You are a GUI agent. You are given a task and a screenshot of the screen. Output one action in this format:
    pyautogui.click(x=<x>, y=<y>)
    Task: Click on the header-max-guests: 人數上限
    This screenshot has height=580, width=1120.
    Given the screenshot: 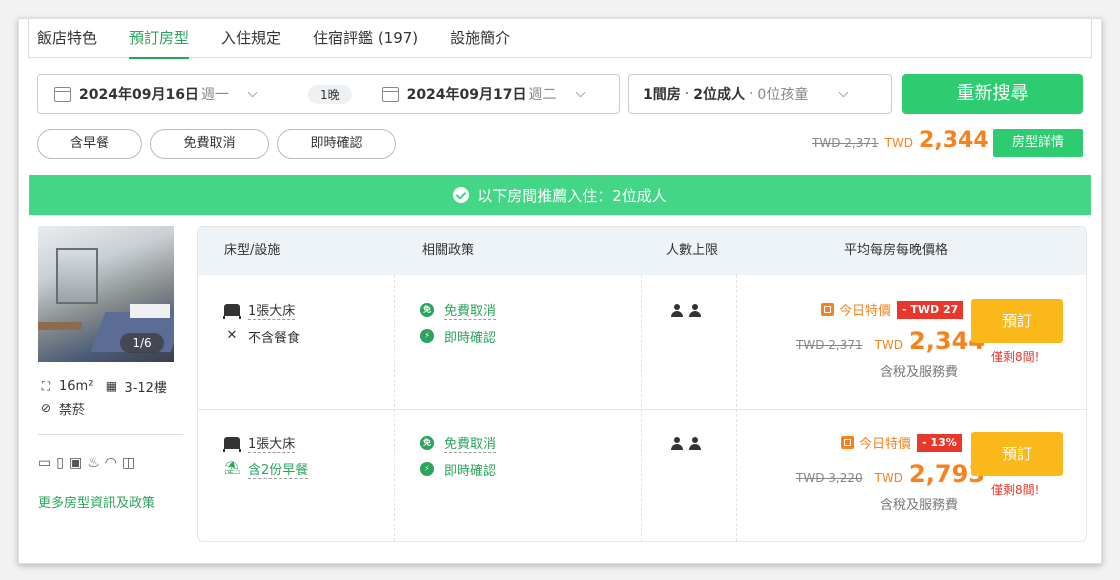 What is the action you would take?
    pyautogui.click(x=692, y=250)
    